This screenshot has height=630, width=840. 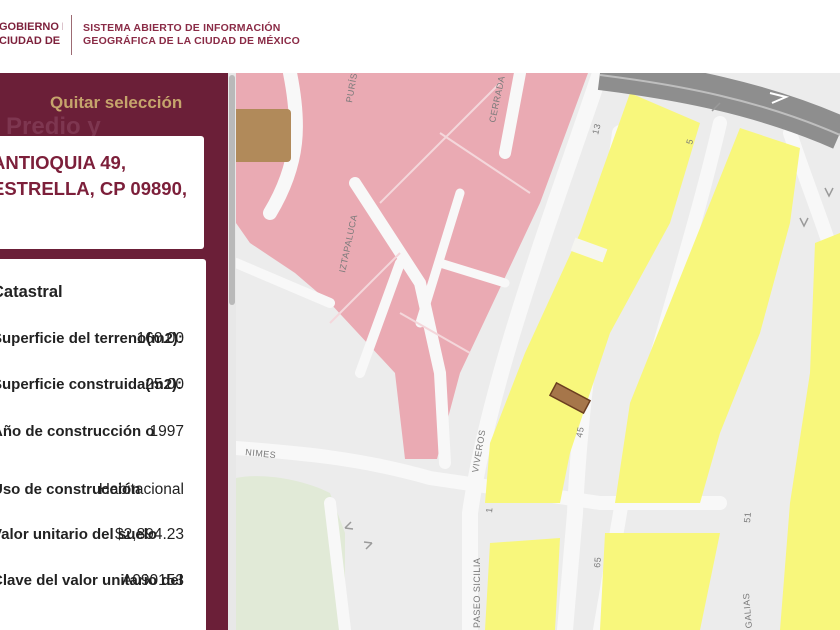 What do you see at coordinates (152, 580) in the screenshot?
I see `unit-value-key-value: A090153` at bounding box center [152, 580].